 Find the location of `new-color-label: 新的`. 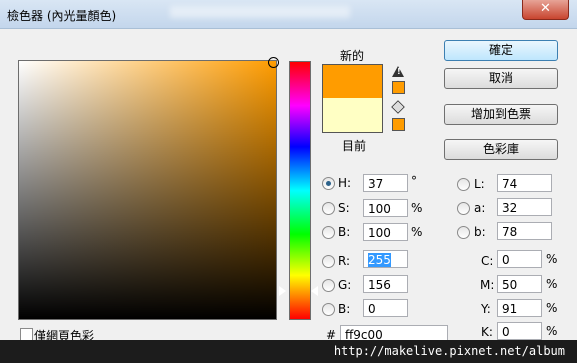

new-color-label: 新的 is located at coordinates (352, 56).